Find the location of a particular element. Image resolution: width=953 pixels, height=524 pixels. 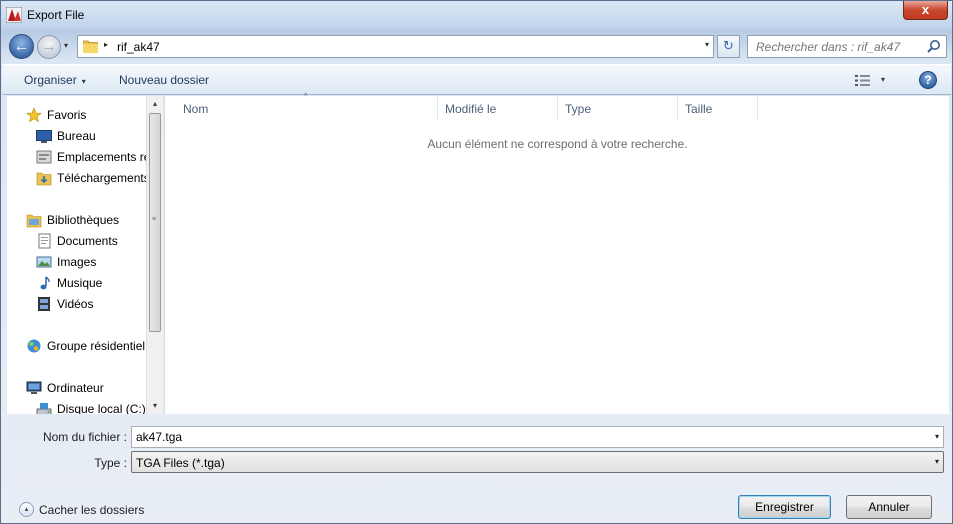

back-button: ← is located at coordinates (21, 46).